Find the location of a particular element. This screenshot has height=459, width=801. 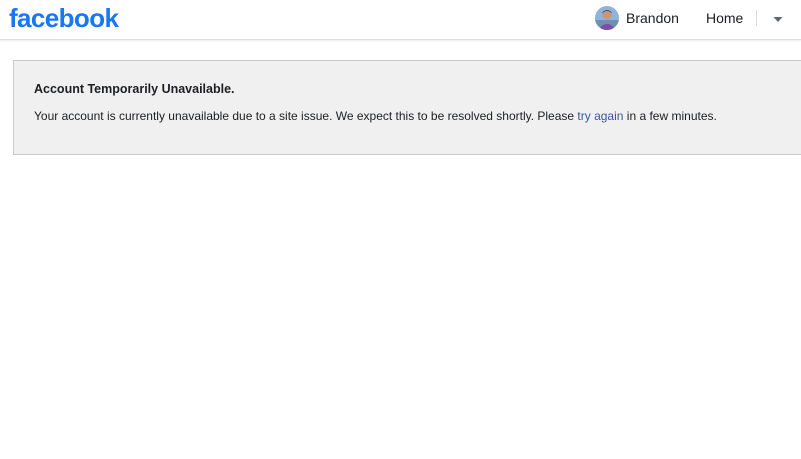

try-again-link: try again is located at coordinates (600, 116).